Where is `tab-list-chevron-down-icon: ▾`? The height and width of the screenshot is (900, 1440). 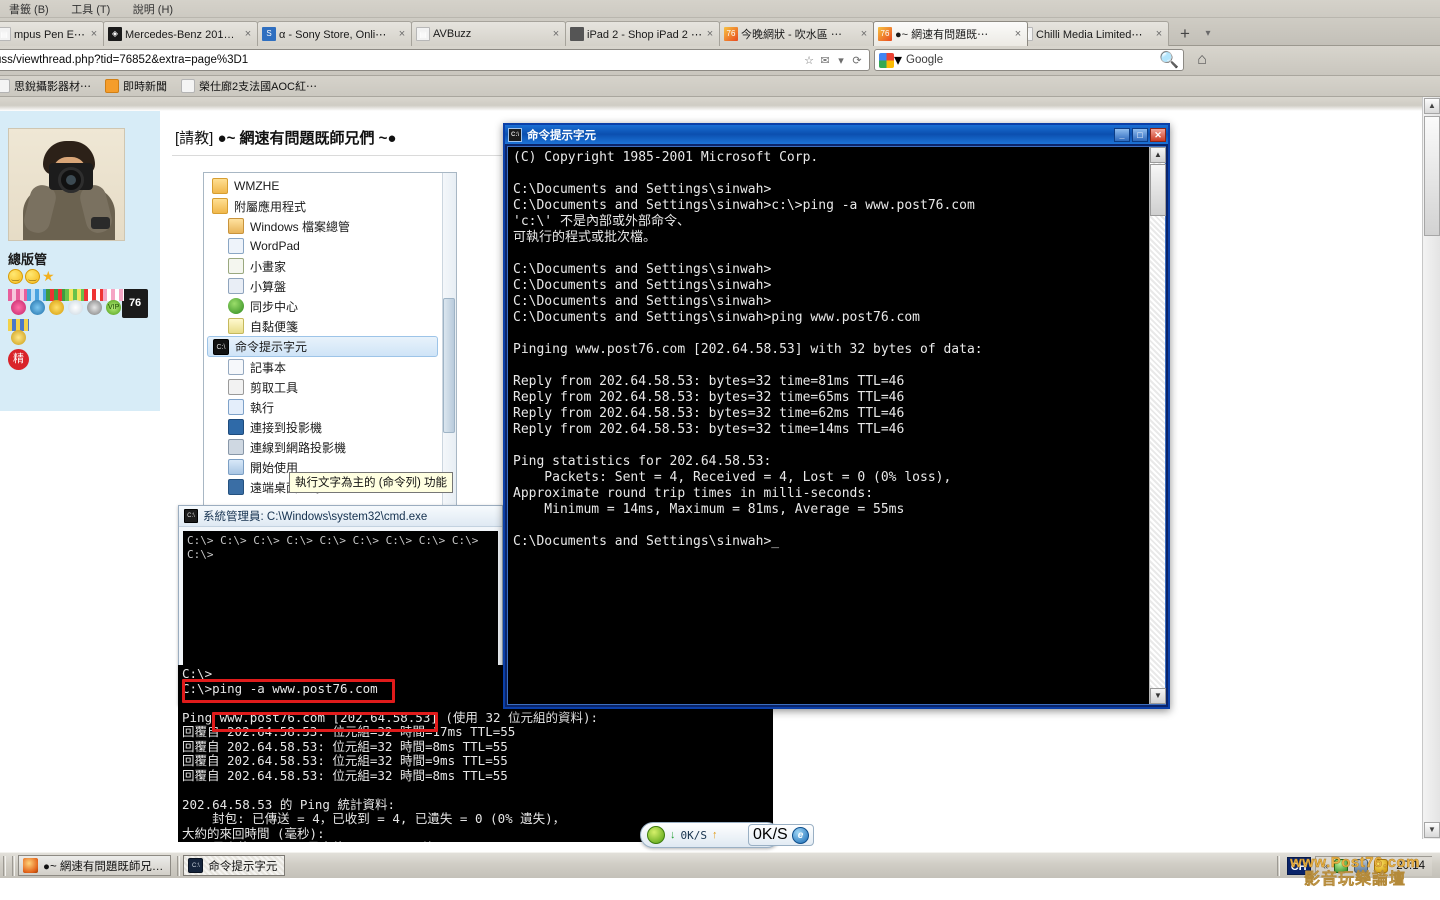 tab-list-chevron-down-icon: ▾ is located at coordinates (1208, 35).